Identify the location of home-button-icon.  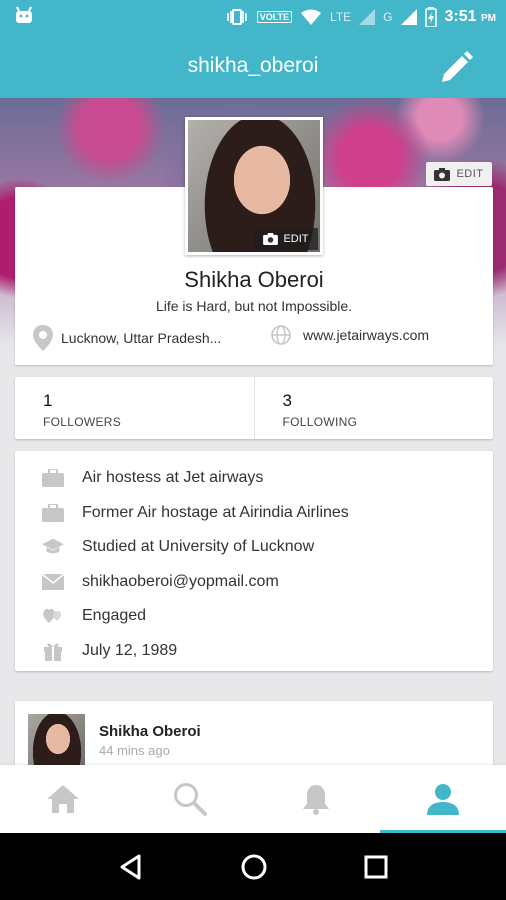
(254, 867).